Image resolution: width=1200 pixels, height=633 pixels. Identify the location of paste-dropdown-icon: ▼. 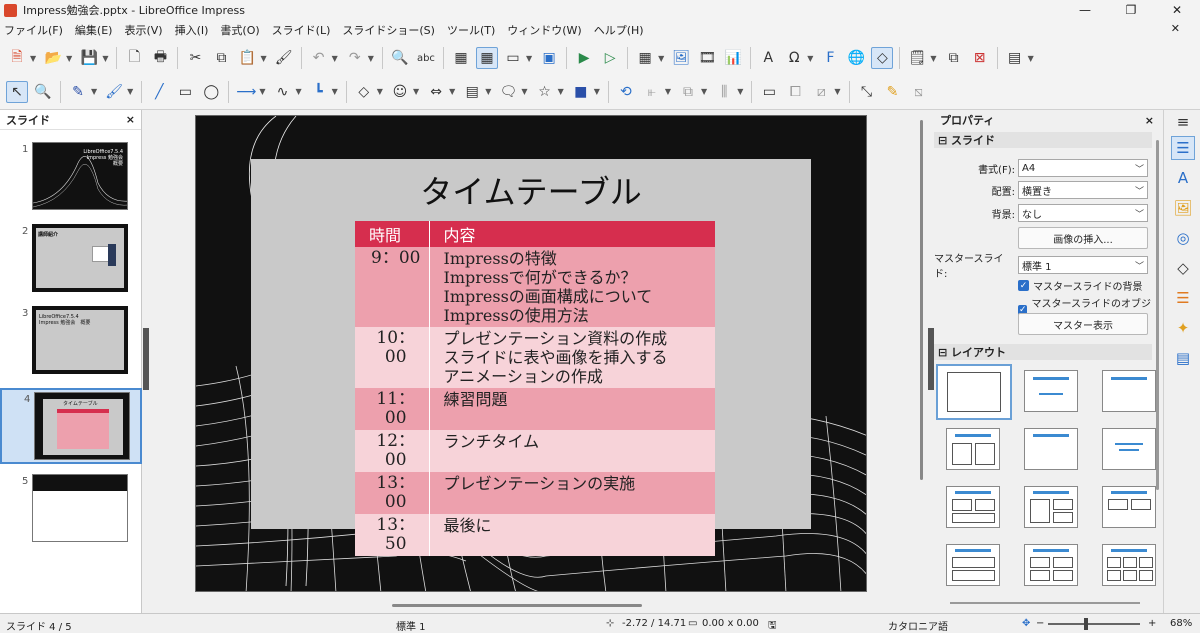
(263, 58).